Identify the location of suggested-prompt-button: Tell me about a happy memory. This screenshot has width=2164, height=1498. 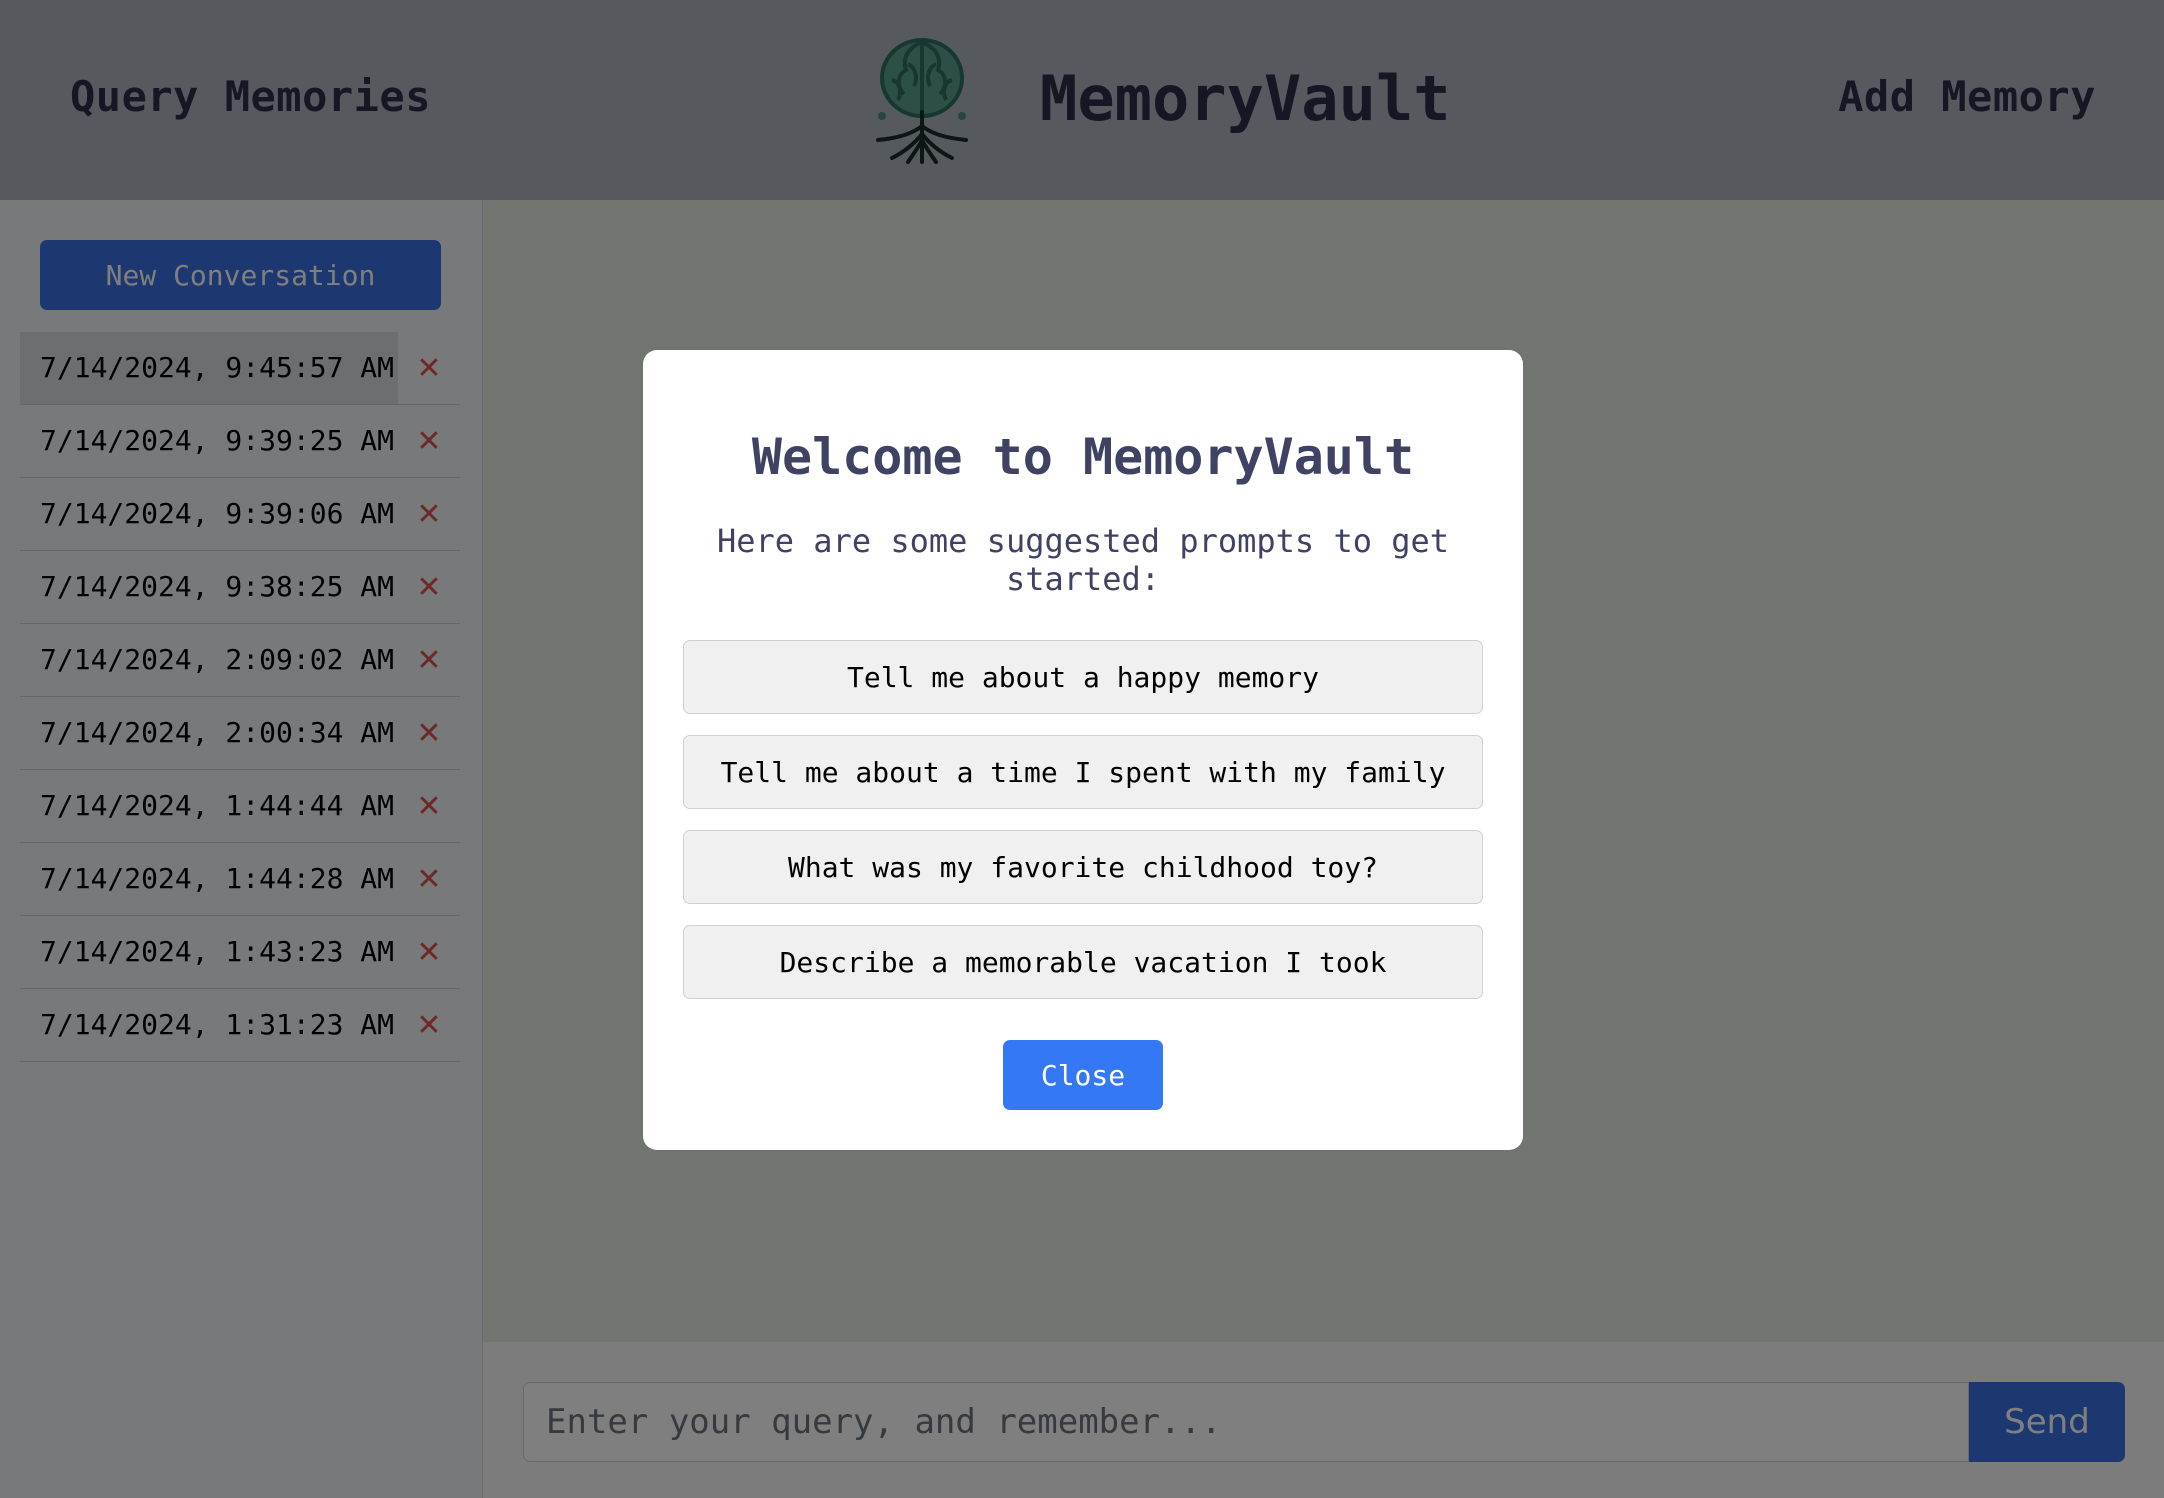
(1083, 677).